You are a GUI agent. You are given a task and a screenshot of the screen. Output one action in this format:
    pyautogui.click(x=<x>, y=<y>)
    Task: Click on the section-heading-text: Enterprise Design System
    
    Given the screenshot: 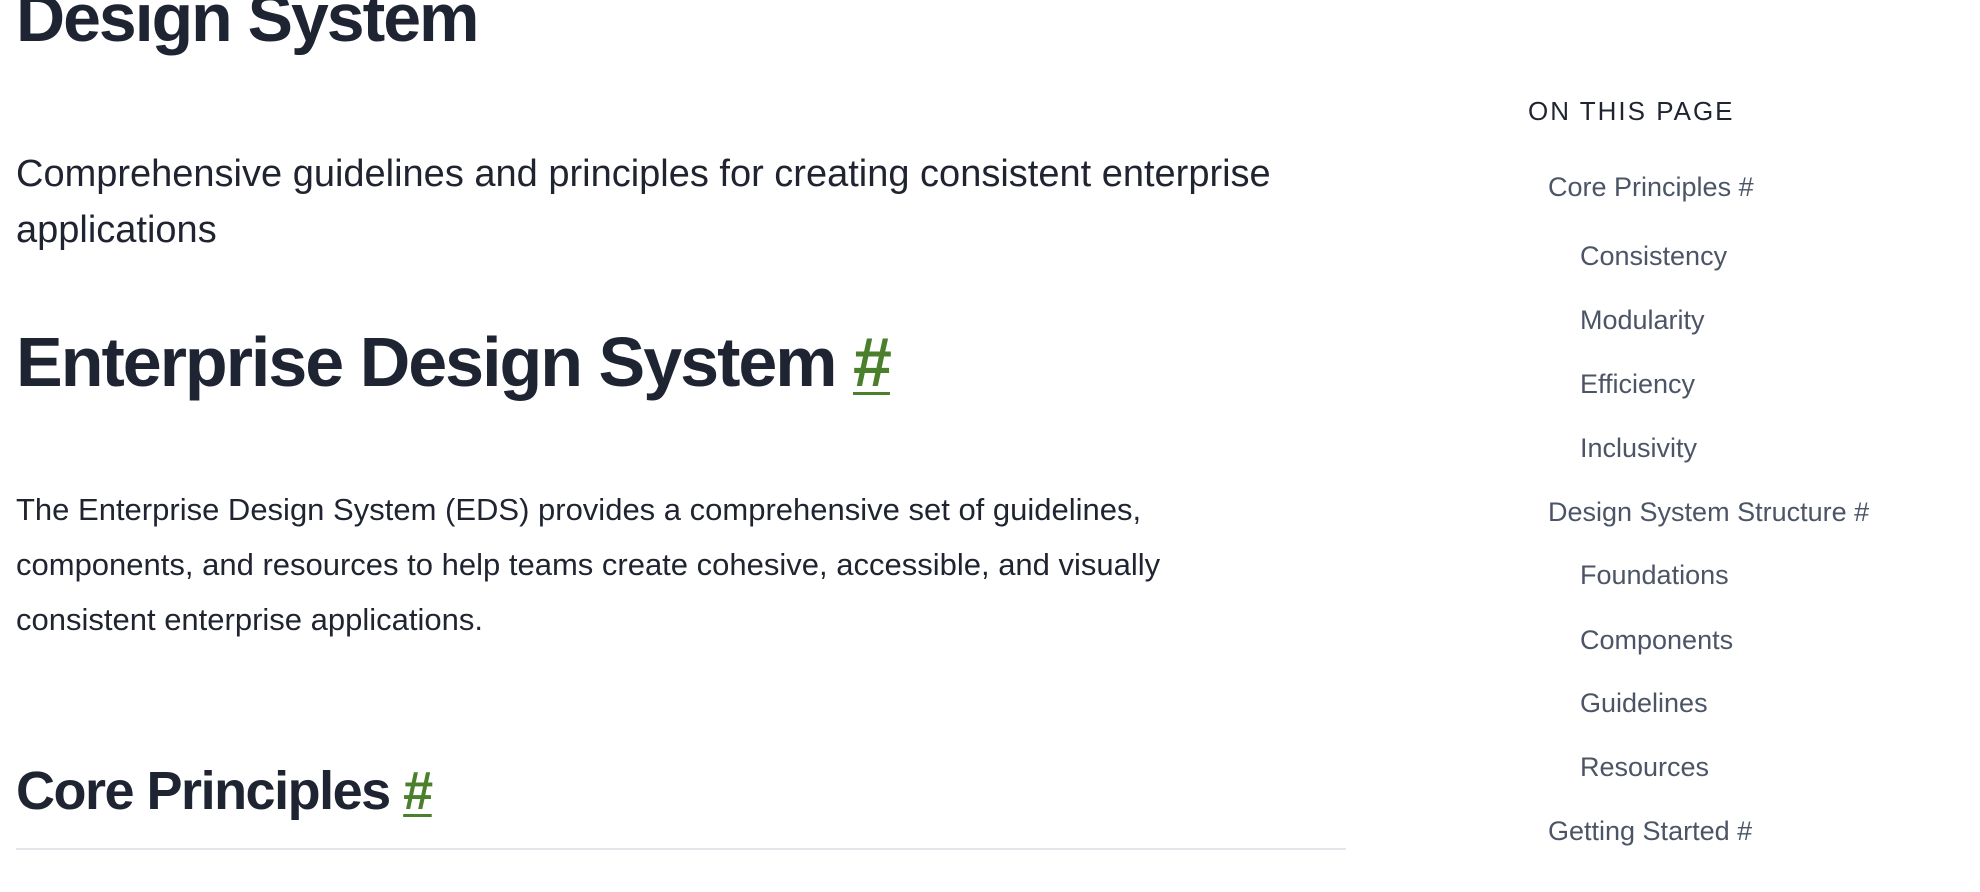 What is the action you would take?
    pyautogui.click(x=427, y=362)
    